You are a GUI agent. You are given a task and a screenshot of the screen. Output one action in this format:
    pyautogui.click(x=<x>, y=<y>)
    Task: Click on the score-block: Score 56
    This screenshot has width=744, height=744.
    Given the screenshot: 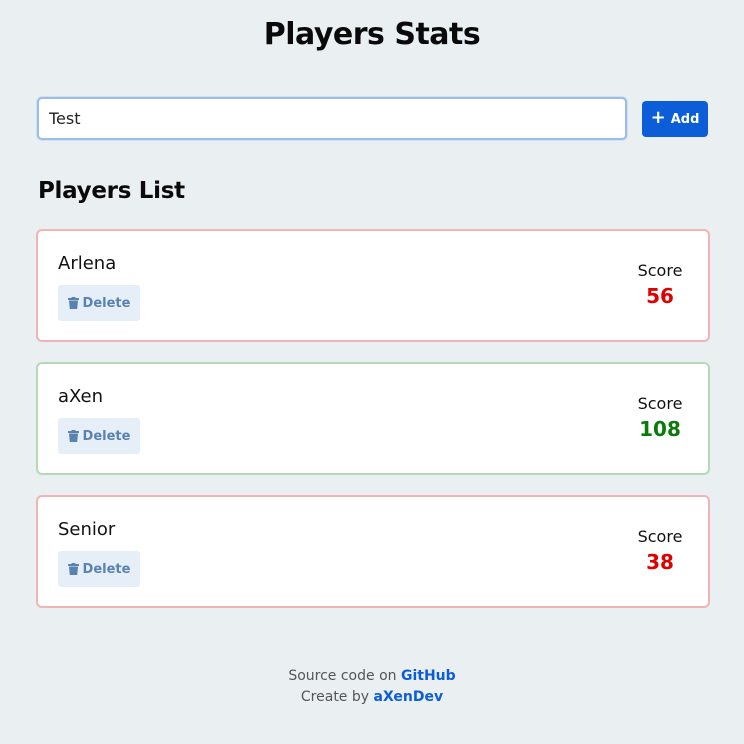 What is the action you would take?
    pyautogui.click(x=660, y=284)
    